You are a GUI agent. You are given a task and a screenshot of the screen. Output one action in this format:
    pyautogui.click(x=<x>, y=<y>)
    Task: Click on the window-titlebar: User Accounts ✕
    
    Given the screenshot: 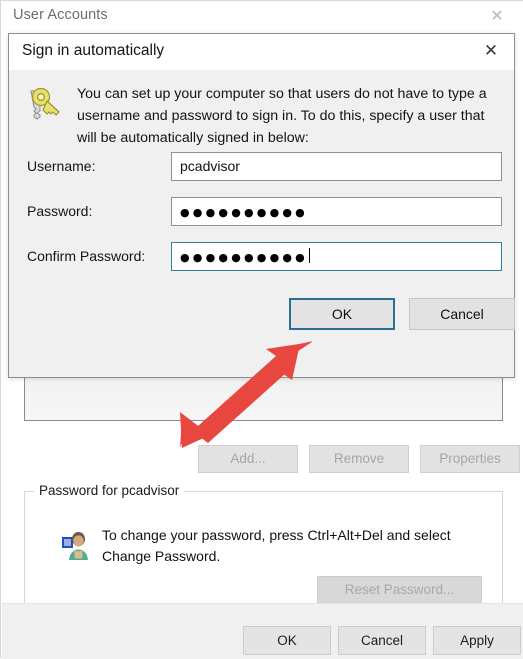 What is the action you would take?
    pyautogui.click(x=262, y=17)
    